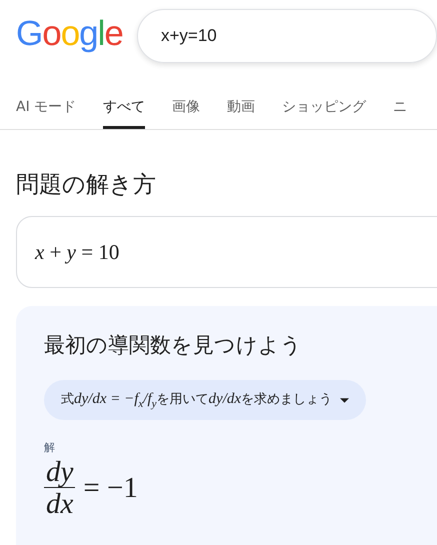 Image resolution: width=437 pixels, height=545 pixels. What do you see at coordinates (400, 111) in the screenshot?
I see `tab: ニ` at bounding box center [400, 111].